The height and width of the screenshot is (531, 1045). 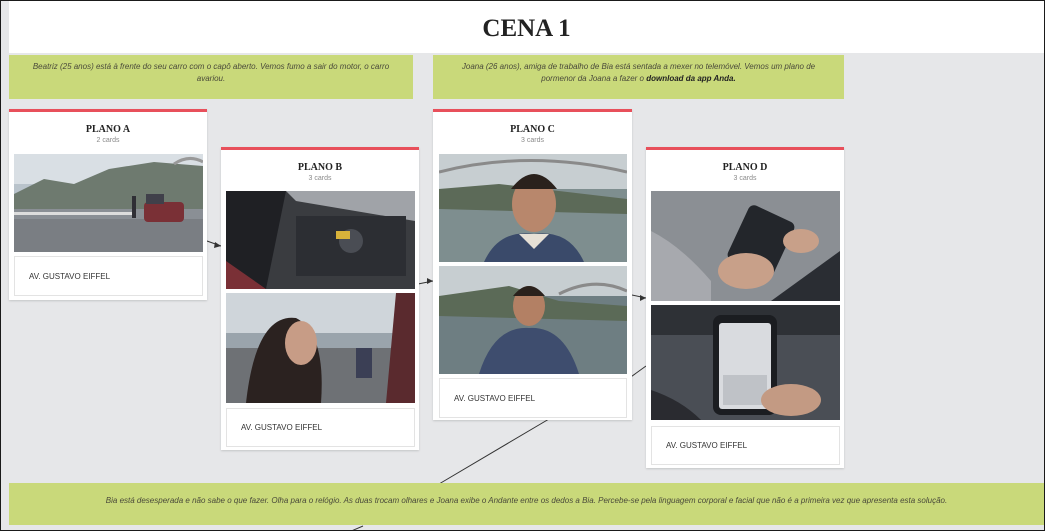 What do you see at coordinates (532, 264) in the screenshot?
I see `card-plano-c: PLANO C 3 cards AV. GUSTAVO EIFFEL` at bounding box center [532, 264].